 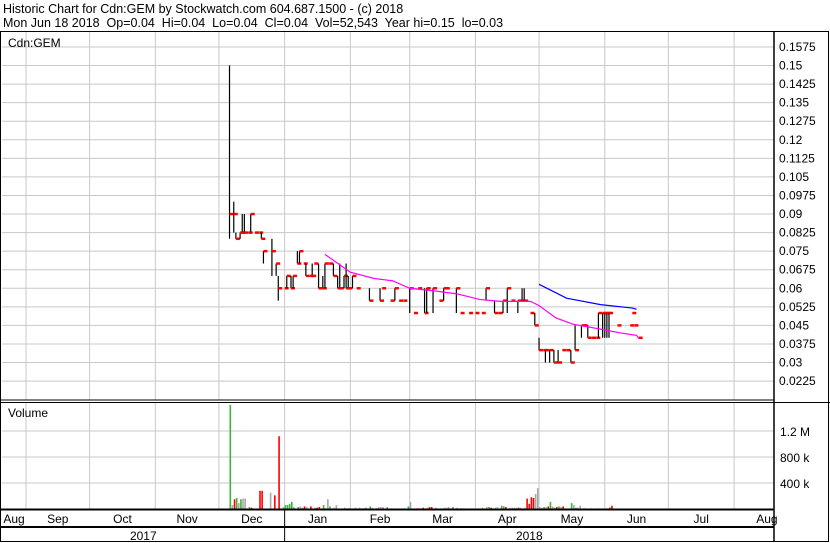 What do you see at coordinates (797, 121) in the screenshot?
I see `price-tick-label: 0.1275` at bounding box center [797, 121].